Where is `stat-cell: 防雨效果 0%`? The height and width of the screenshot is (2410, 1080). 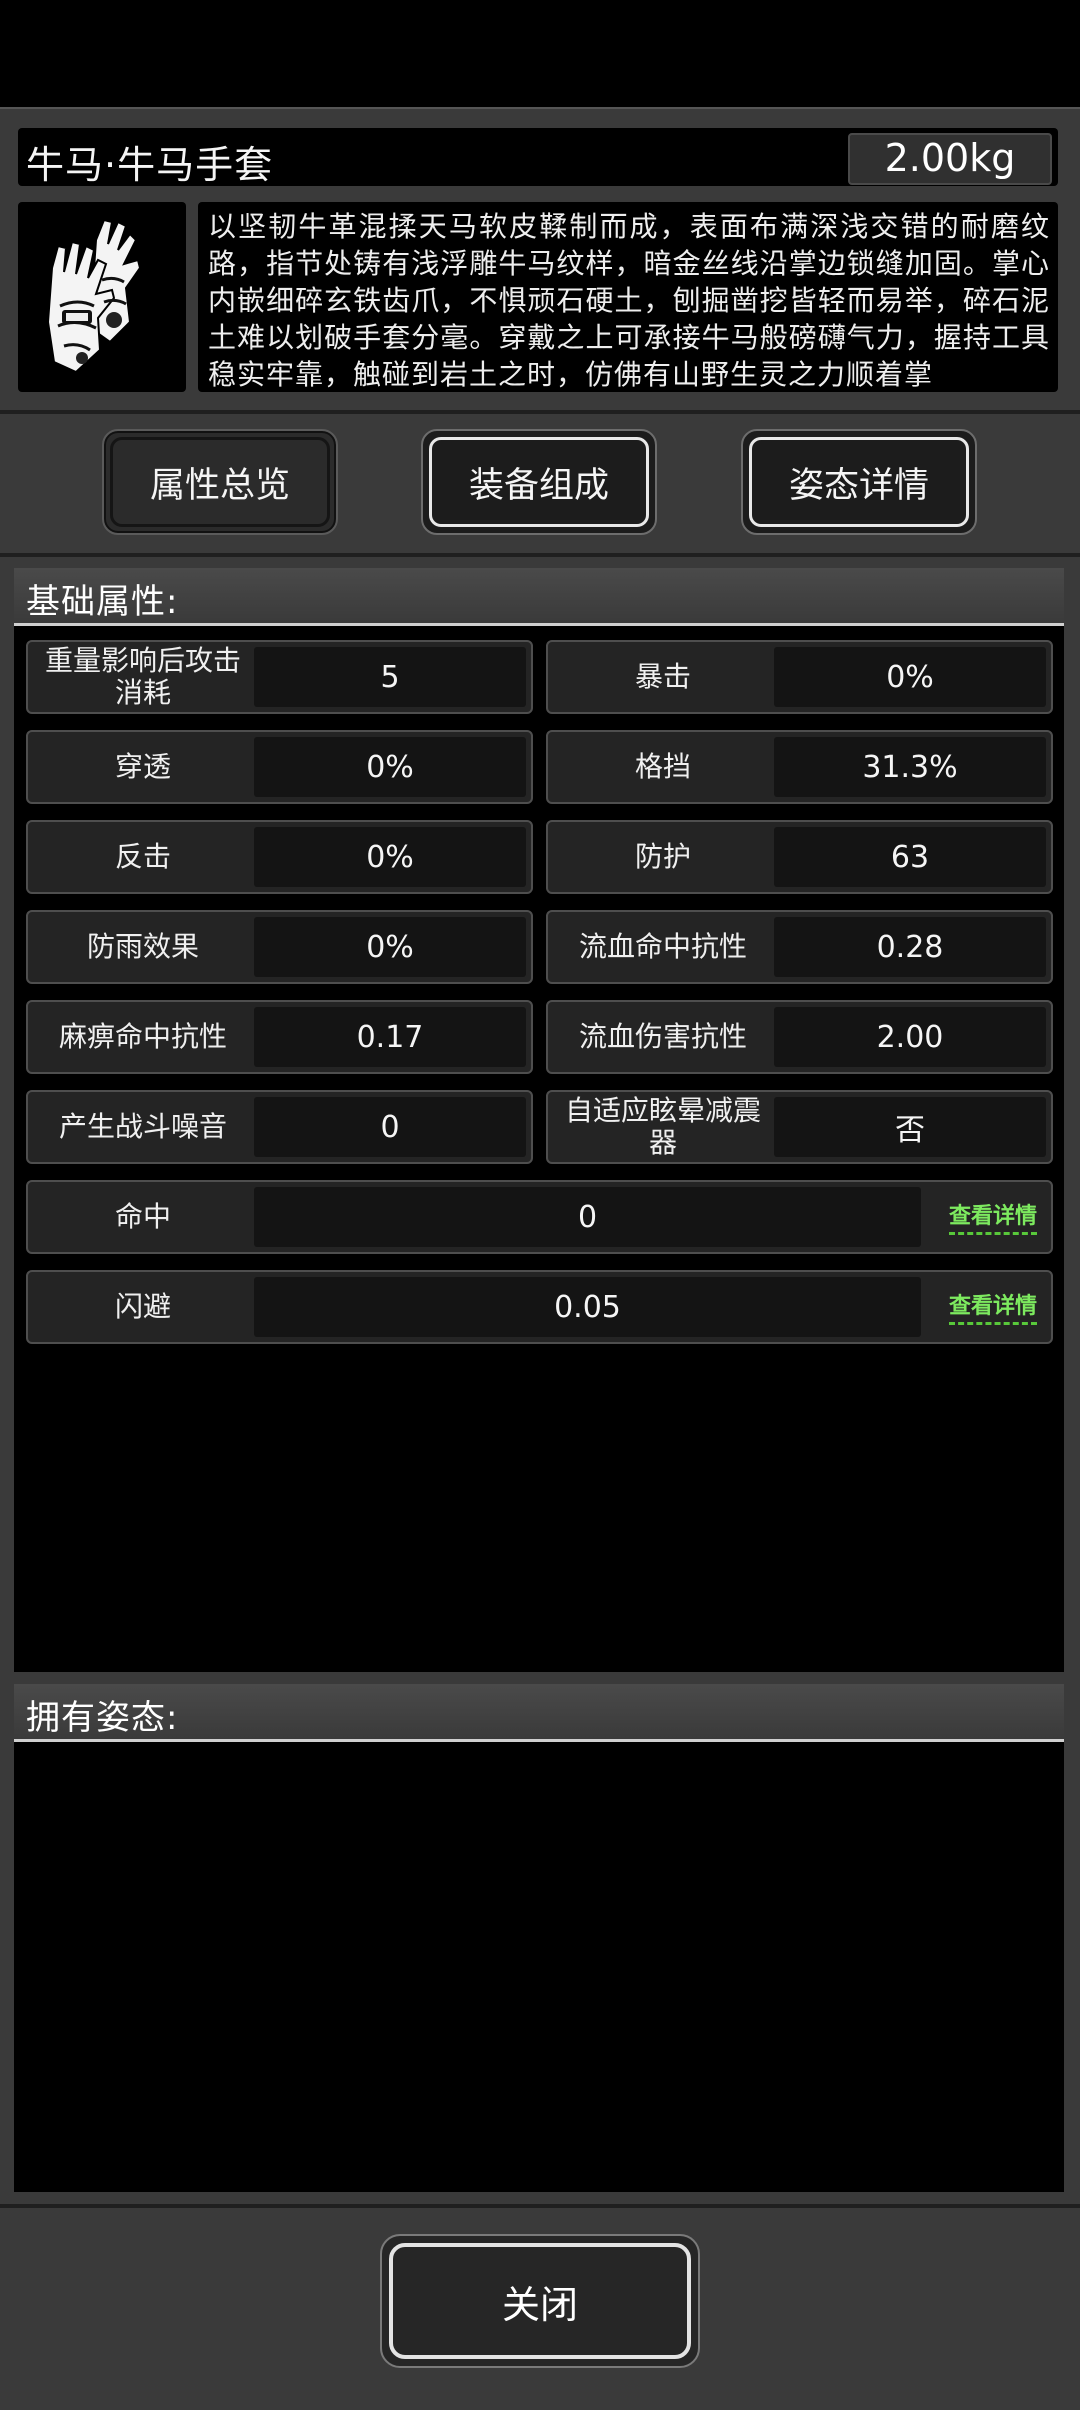
stat-cell: 防雨效果 0% is located at coordinates (279, 947).